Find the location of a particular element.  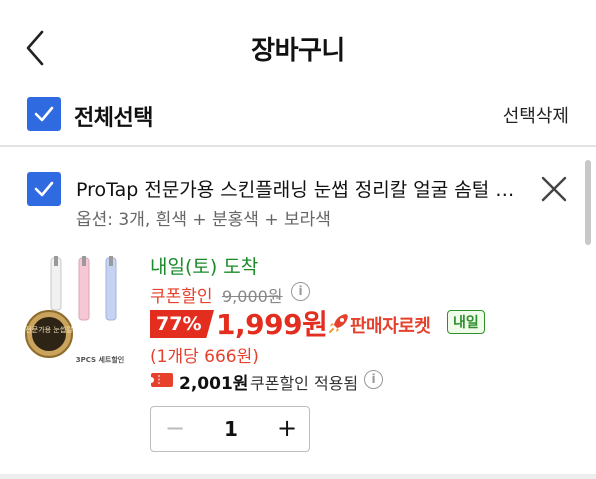

coupon-discount-label: 쿠폰할인 is located at coordinates (181, 297).